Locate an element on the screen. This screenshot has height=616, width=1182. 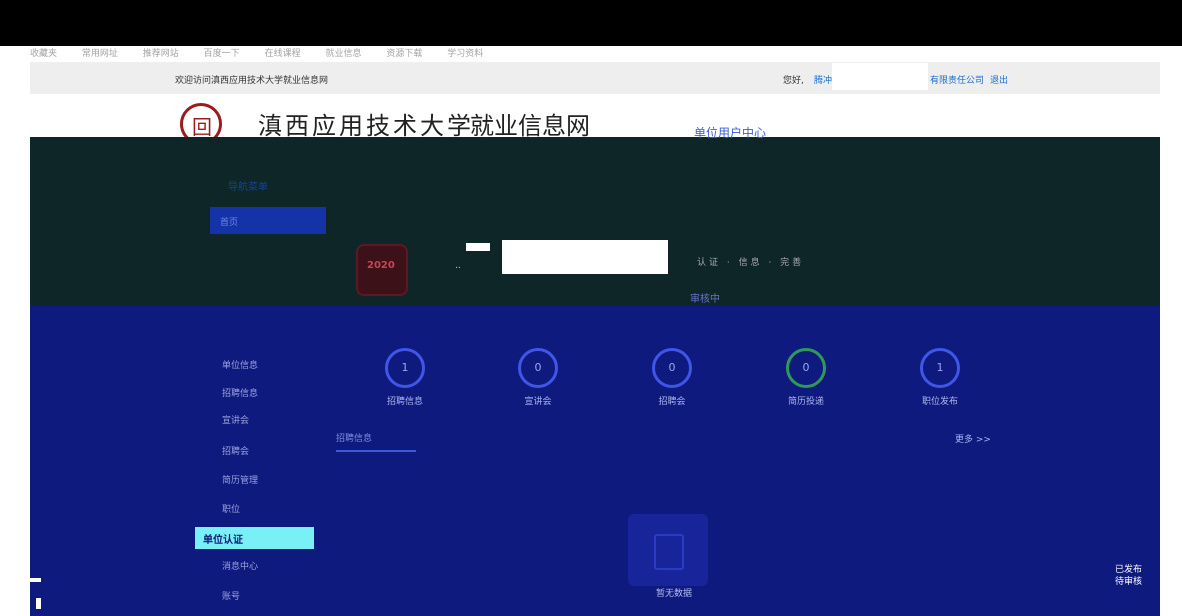
site-name: 就业信息网 is located at coordinates (530, 126).